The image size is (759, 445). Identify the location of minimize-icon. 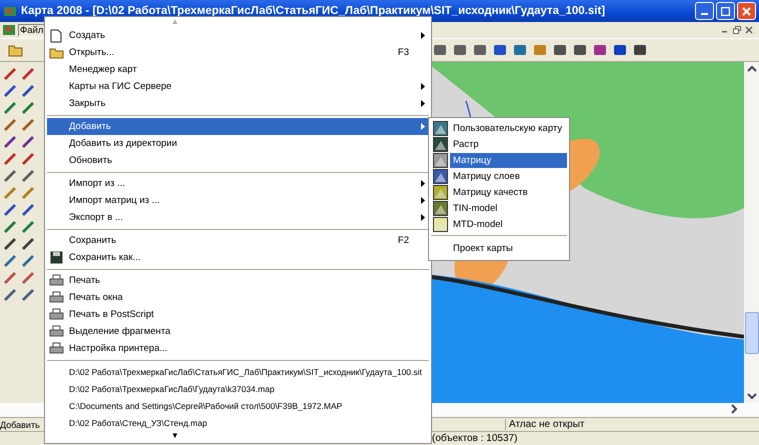
(704, 14).